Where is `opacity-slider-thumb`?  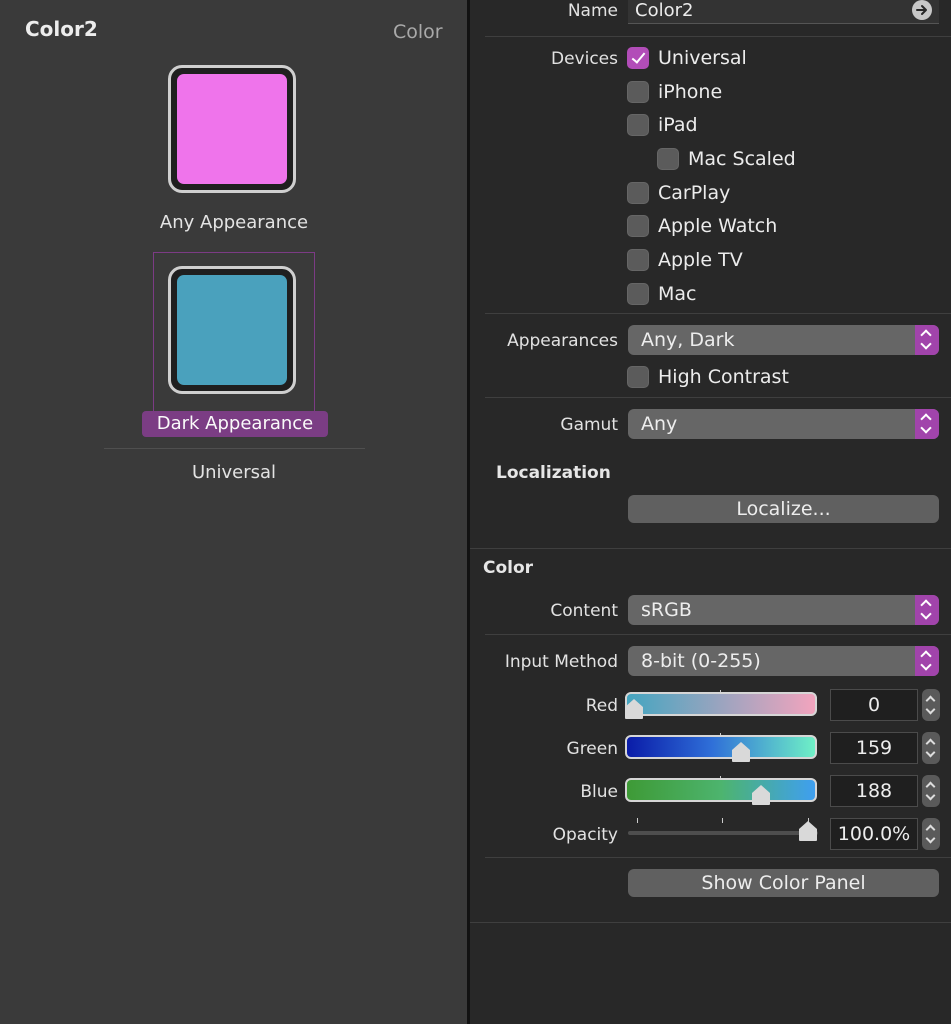 opacity-slider-thumb is located at coordinates (808, 831).